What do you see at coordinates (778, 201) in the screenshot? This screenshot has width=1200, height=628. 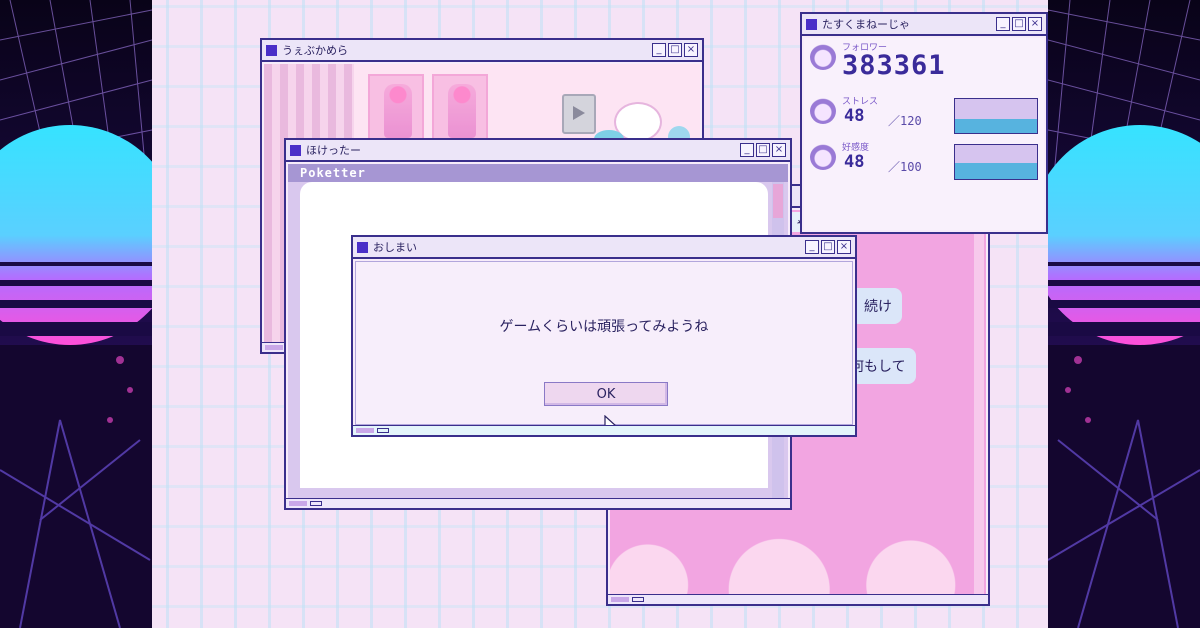 I see `scrollbar-thumb` at bounding box center [778, 201].